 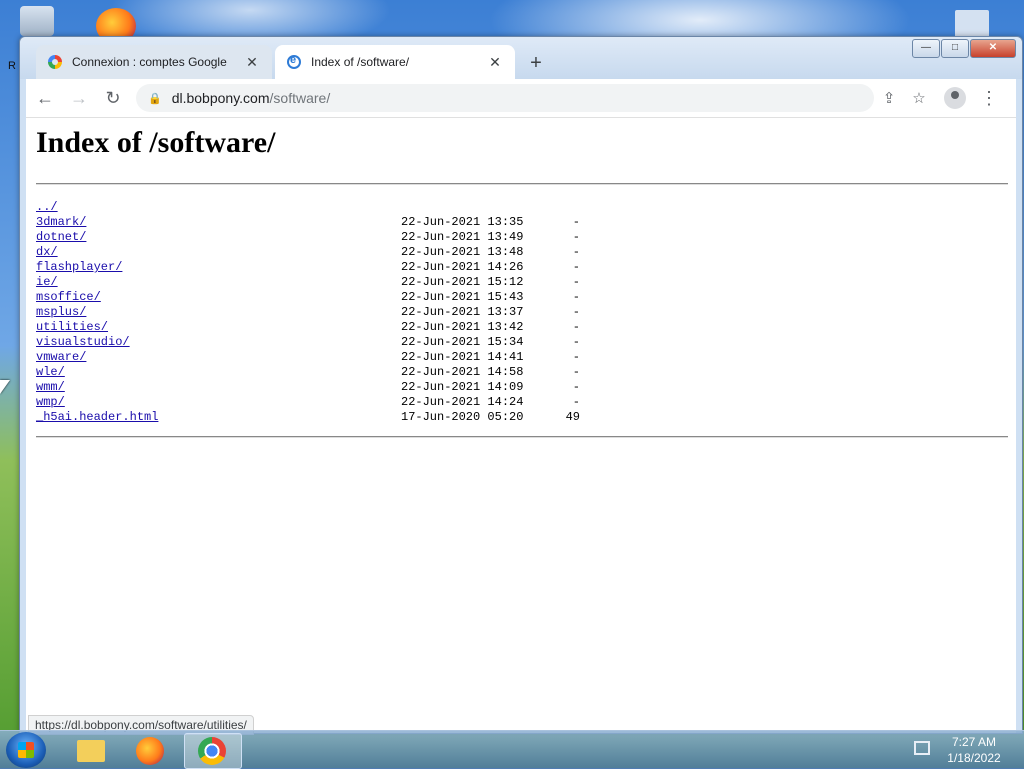 I want to click on listing-link: wle/, so click(x=50, y=372).